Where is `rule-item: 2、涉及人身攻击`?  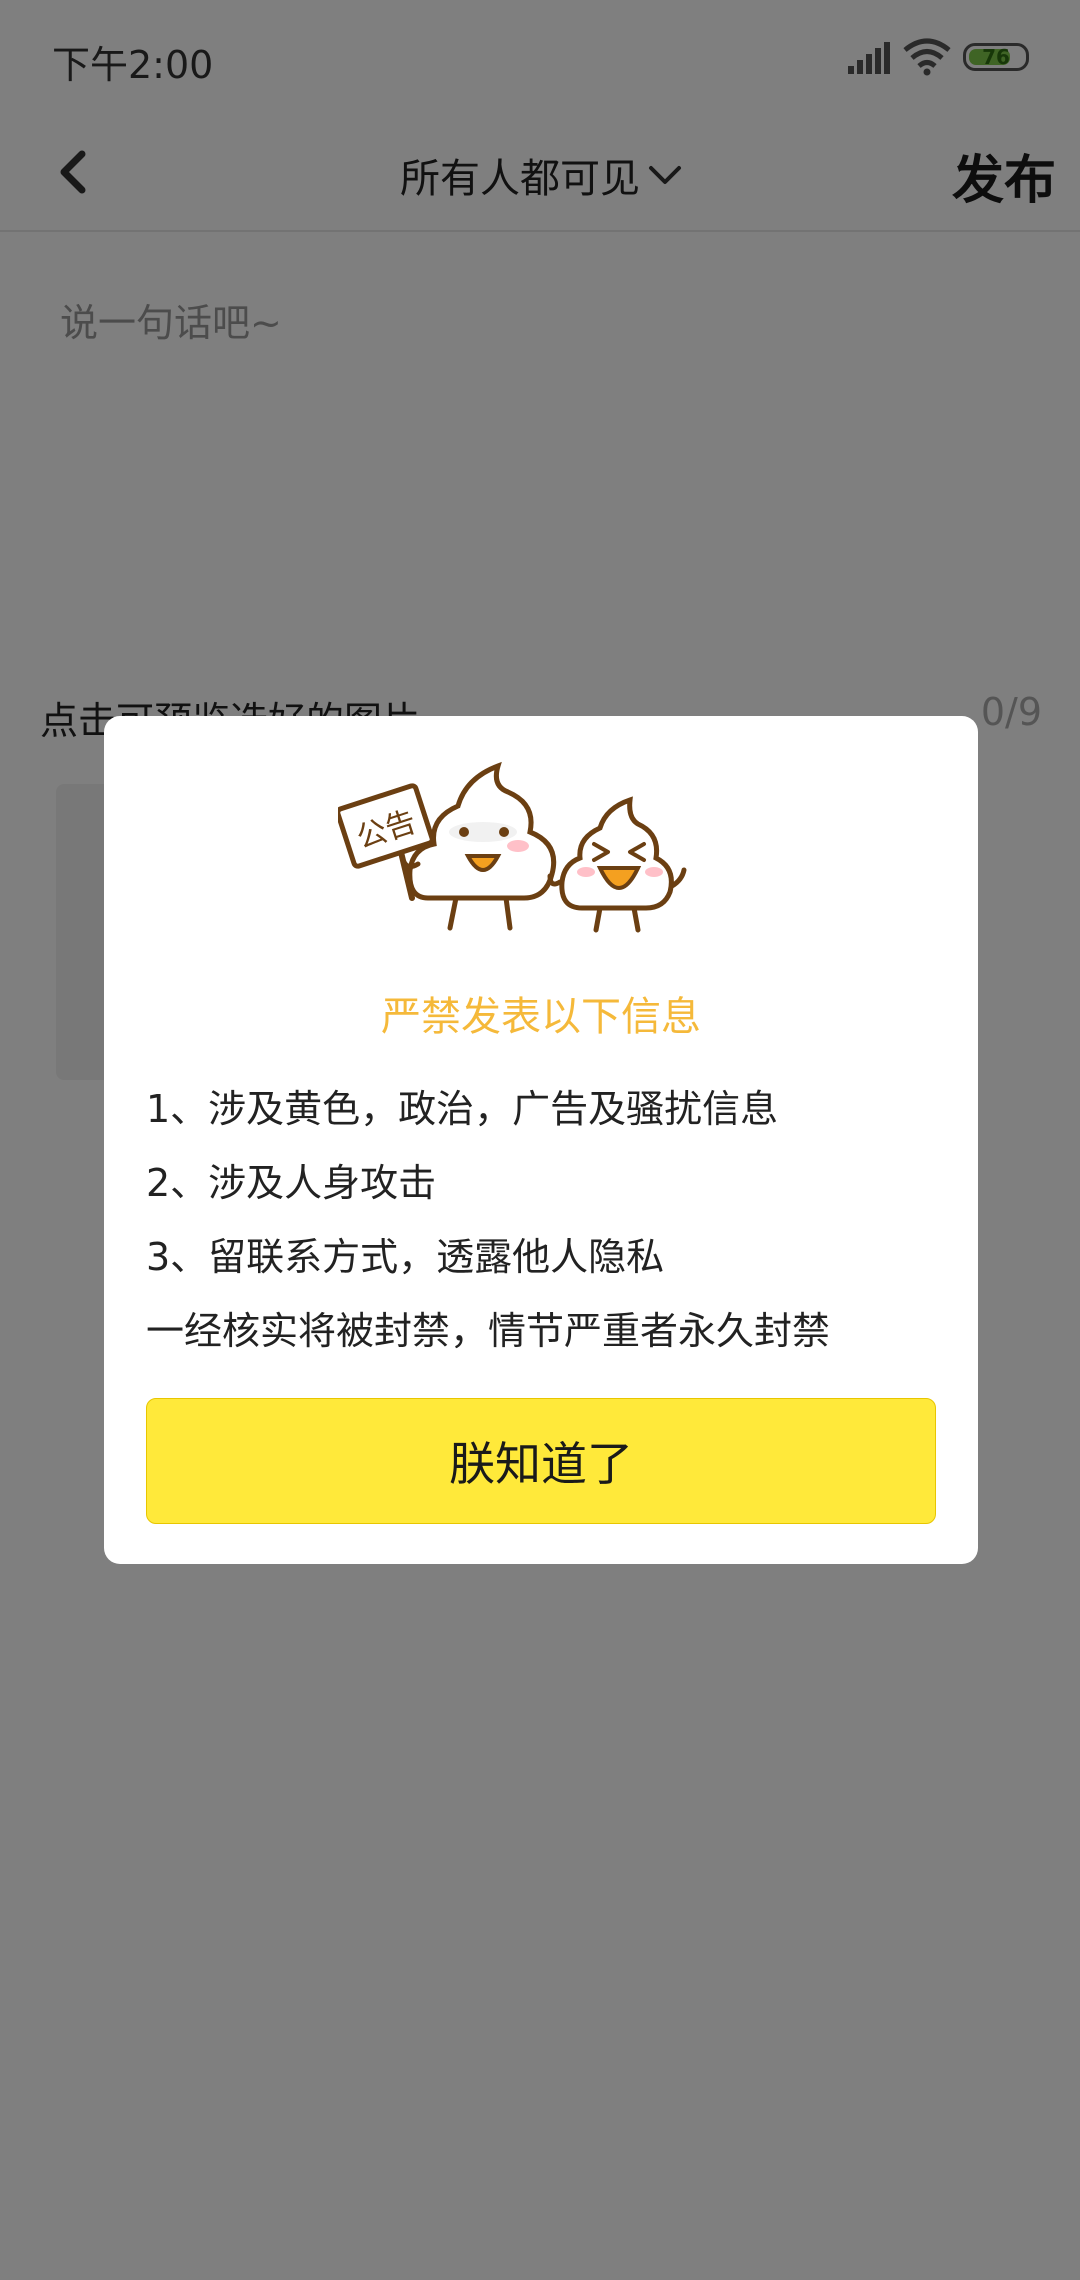 rule-item: 2、涉及人身攻击 is located at coordinates (291, 1183).